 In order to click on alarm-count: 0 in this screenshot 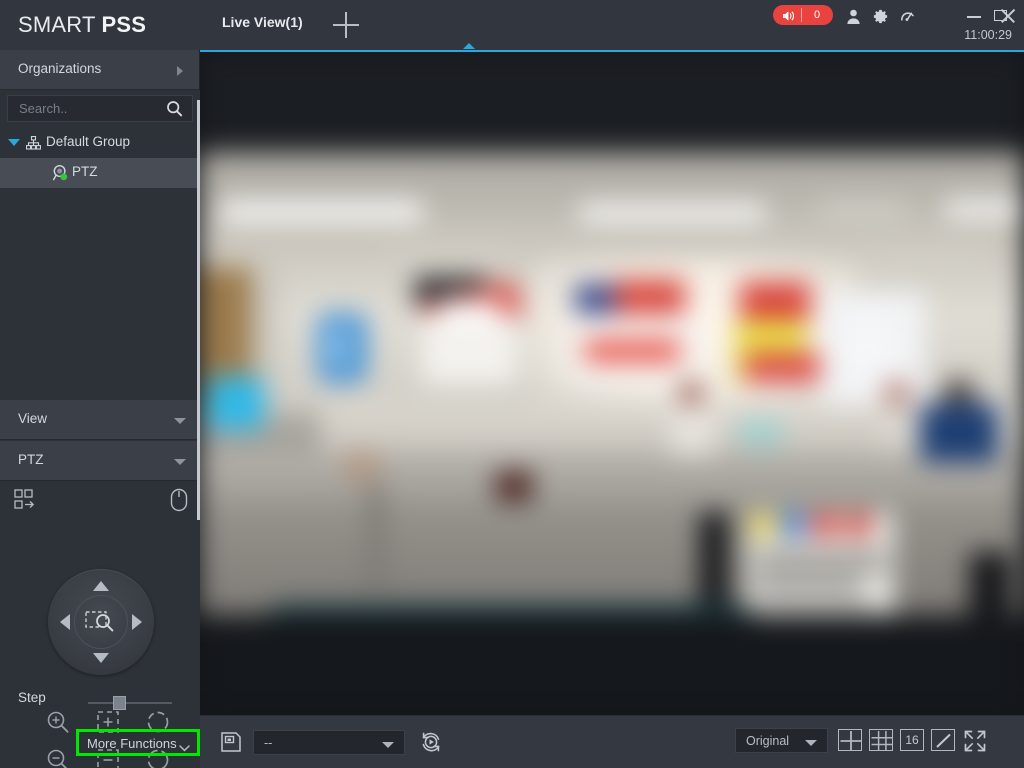, I will do `click(817, 15)`.